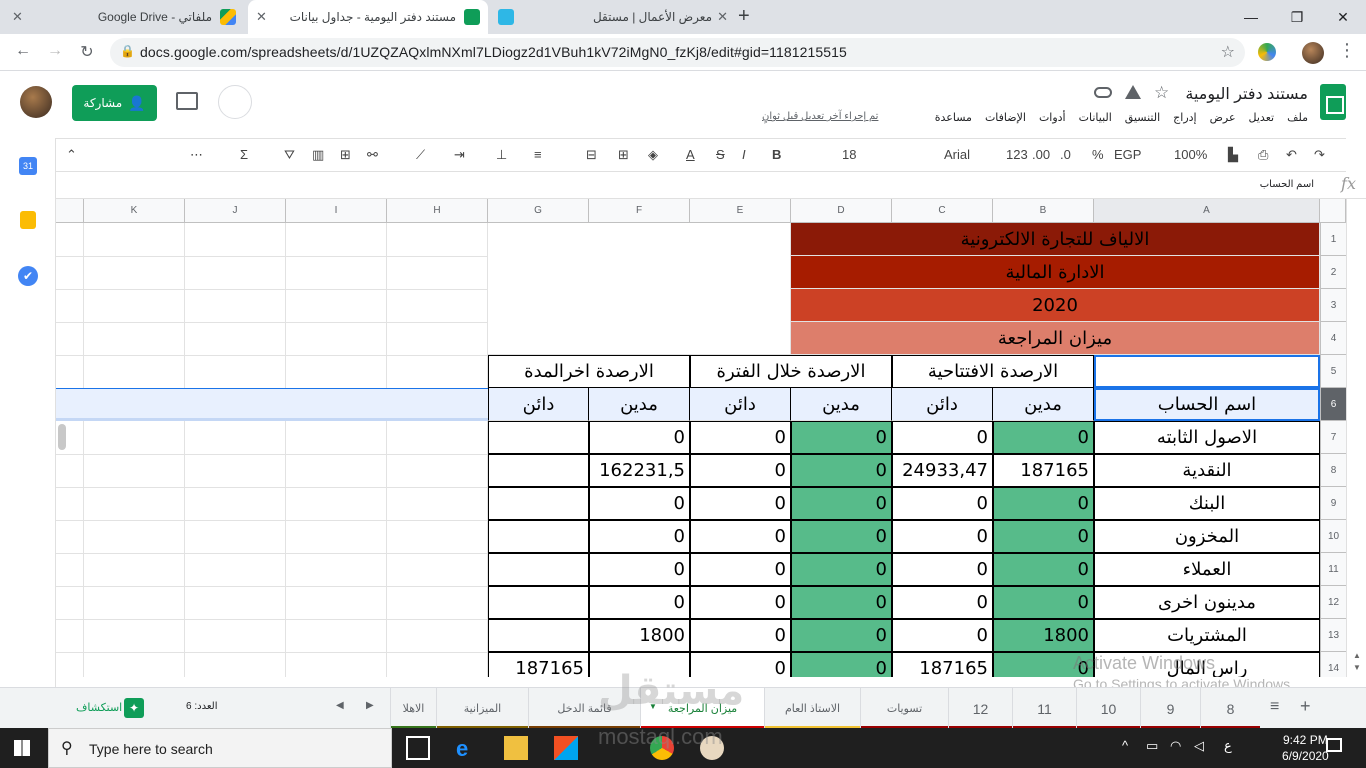 The image size is (1366, 768). I want to click on menu-insert: إدراج, so click(1184, 117).